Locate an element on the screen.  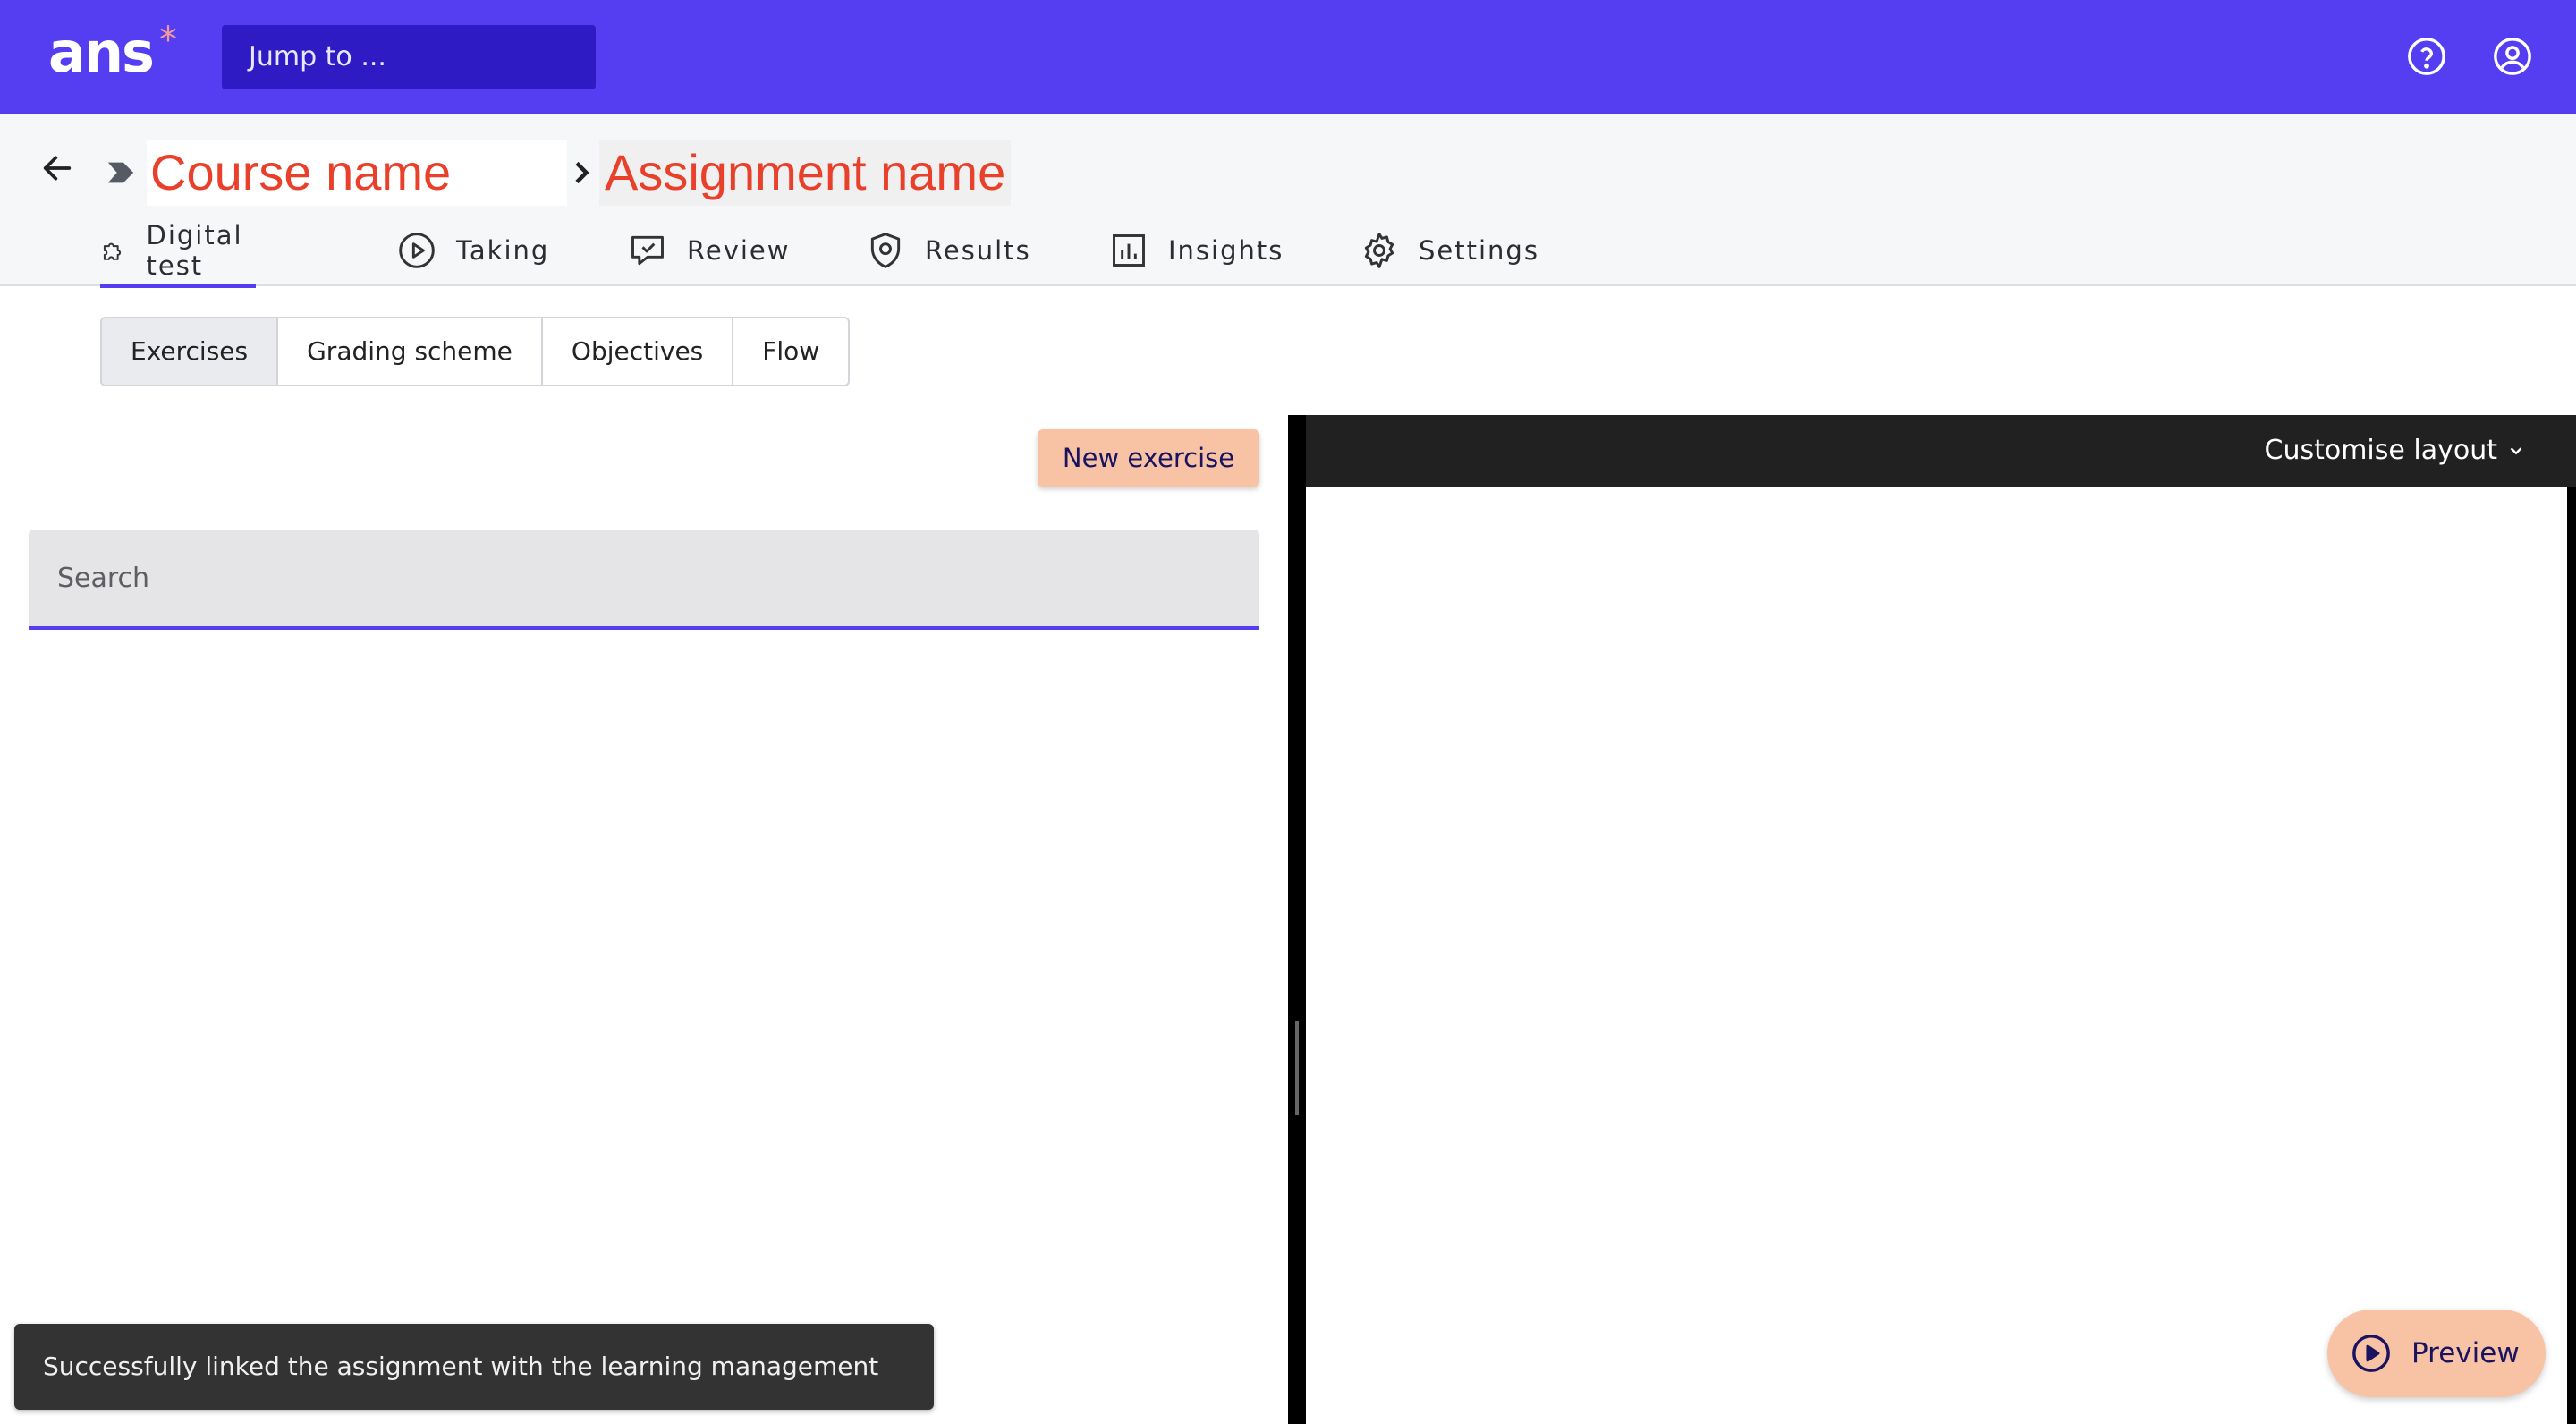
puzzle-icon is located at coordinates (112, 251).